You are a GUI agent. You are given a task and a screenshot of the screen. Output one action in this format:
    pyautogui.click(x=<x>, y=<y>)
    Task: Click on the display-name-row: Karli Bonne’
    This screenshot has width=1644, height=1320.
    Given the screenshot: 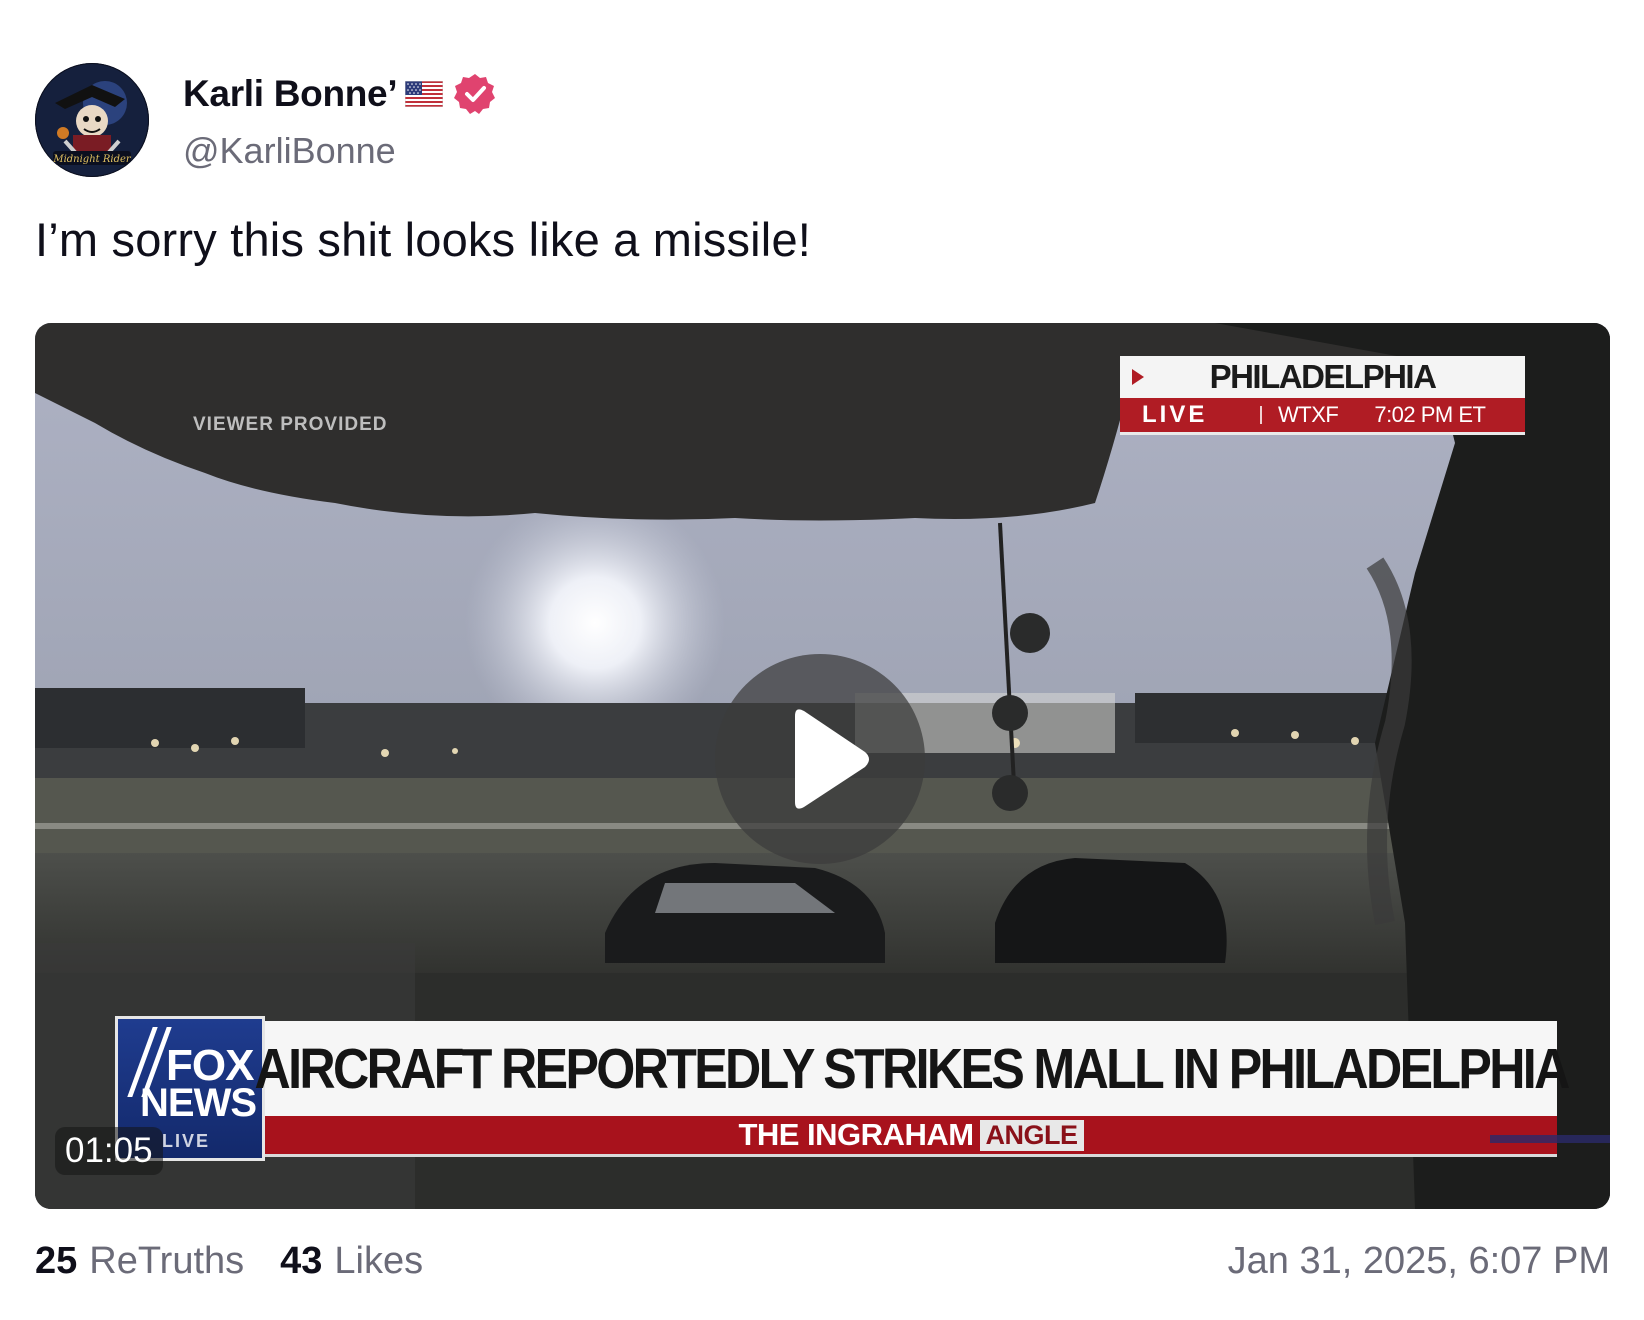 What is the action you would take?
    pyautogui.click(x=340, y=94)
    